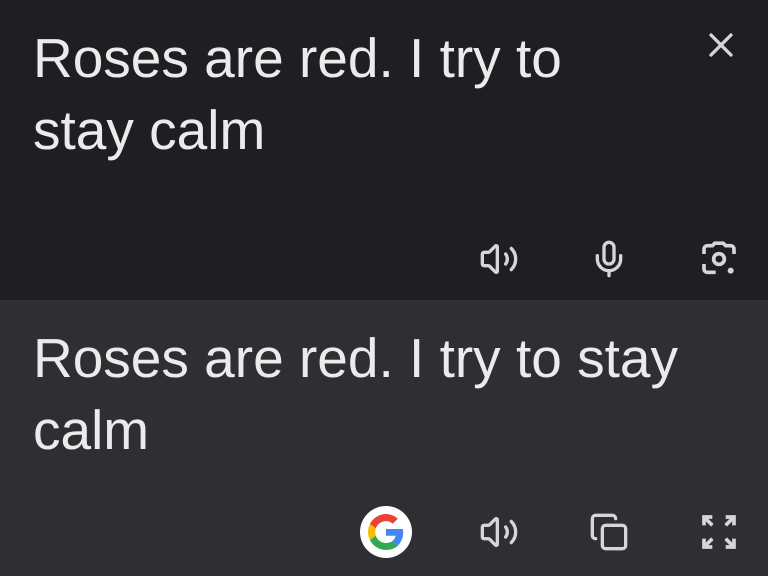 The image size is (768, 576). I want to click on google-icon, so click(386, 532).